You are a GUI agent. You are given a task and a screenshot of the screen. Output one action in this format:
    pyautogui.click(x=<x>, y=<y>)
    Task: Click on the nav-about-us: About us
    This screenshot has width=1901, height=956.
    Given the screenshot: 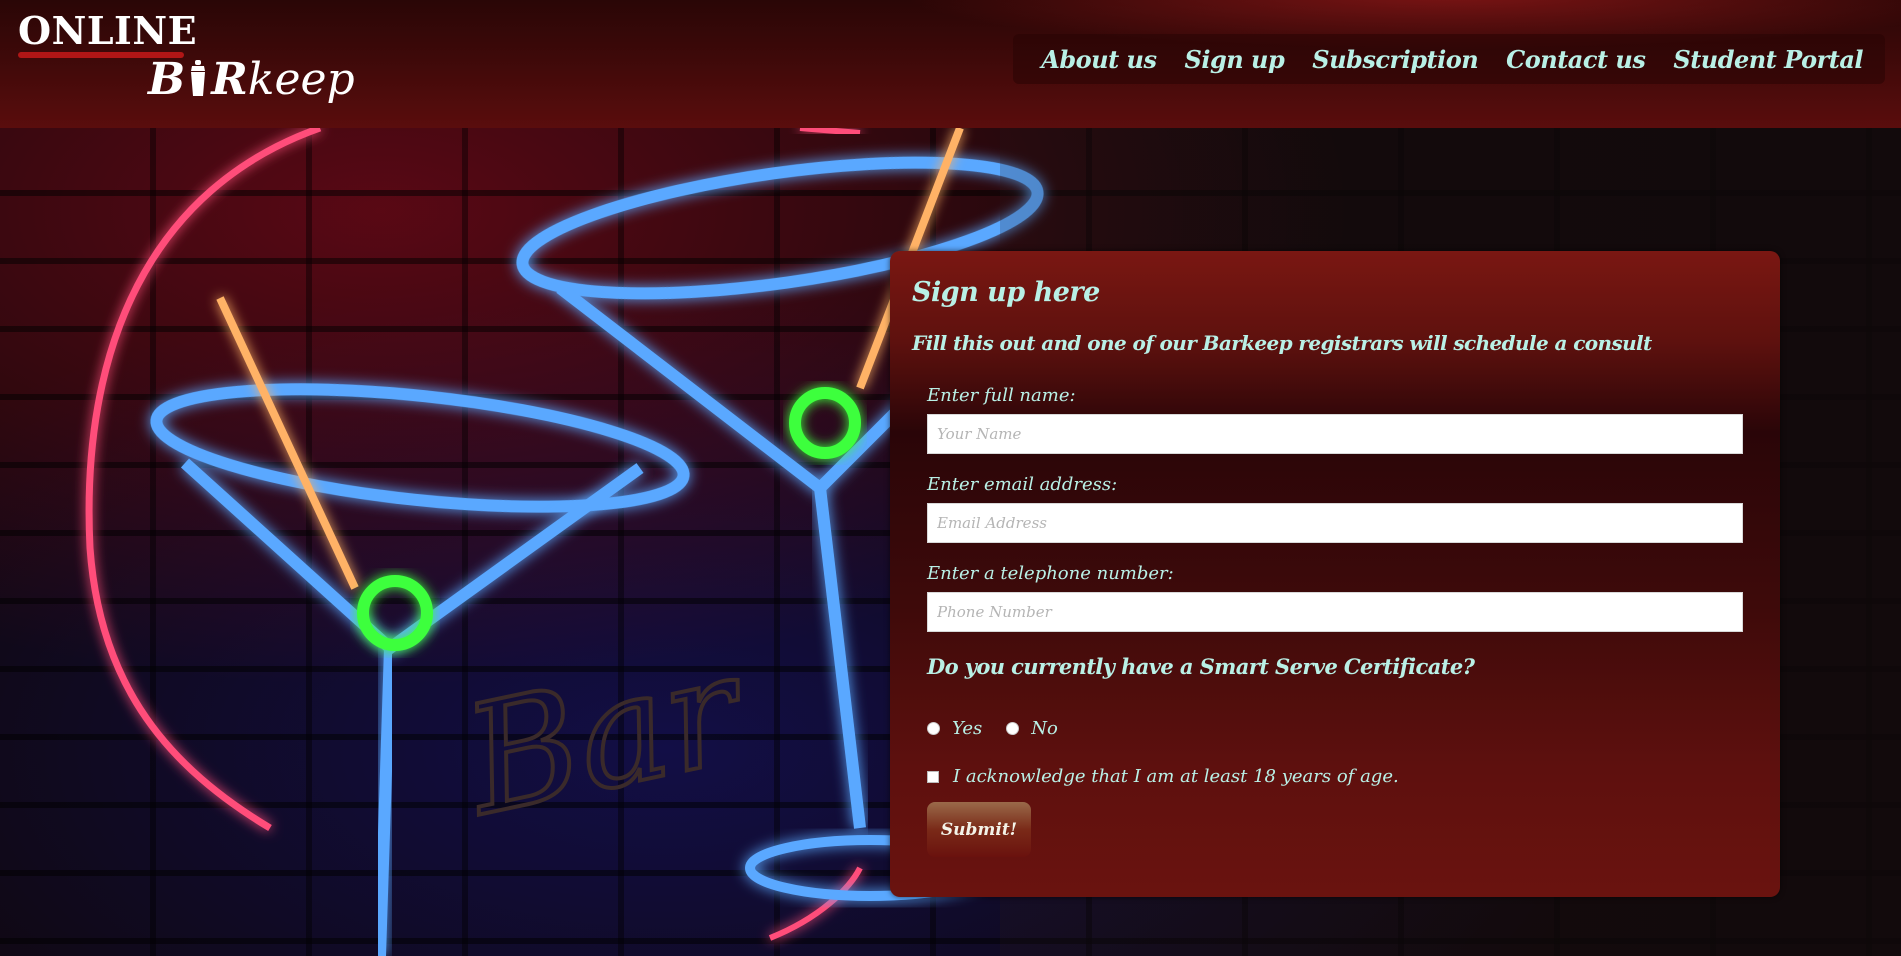 What is the action you would take?
    pyautogui.click(x=1099, y=59)
    